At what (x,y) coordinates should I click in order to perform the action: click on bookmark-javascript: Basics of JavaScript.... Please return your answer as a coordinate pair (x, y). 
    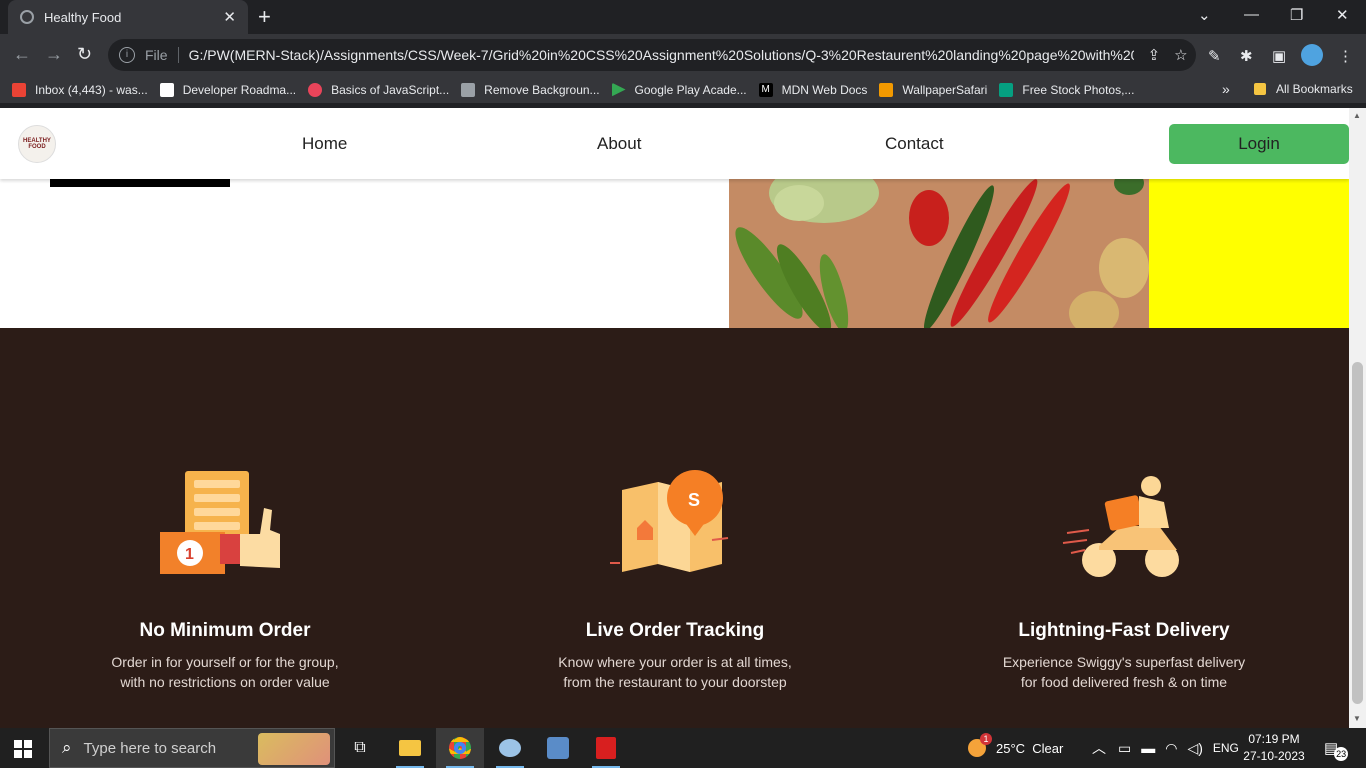
    Looking at the image, I should click on (378, 89).